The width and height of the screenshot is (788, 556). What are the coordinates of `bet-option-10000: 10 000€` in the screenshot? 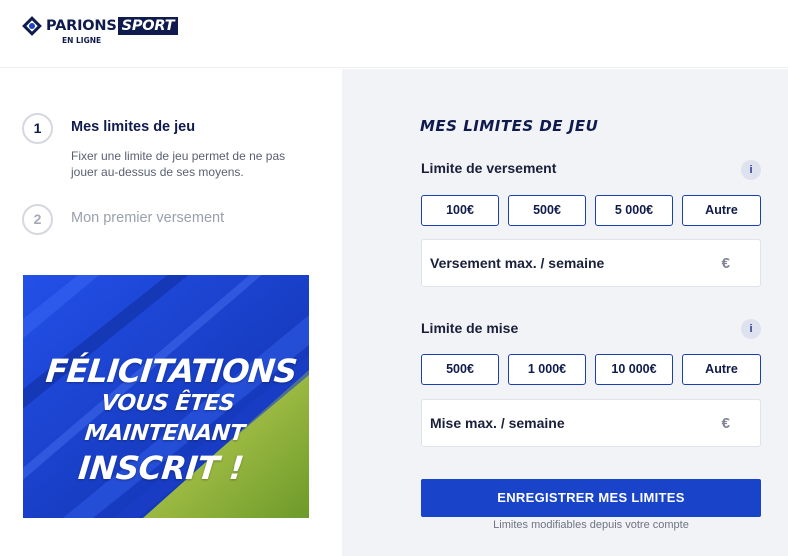 It's located at (634, 369).